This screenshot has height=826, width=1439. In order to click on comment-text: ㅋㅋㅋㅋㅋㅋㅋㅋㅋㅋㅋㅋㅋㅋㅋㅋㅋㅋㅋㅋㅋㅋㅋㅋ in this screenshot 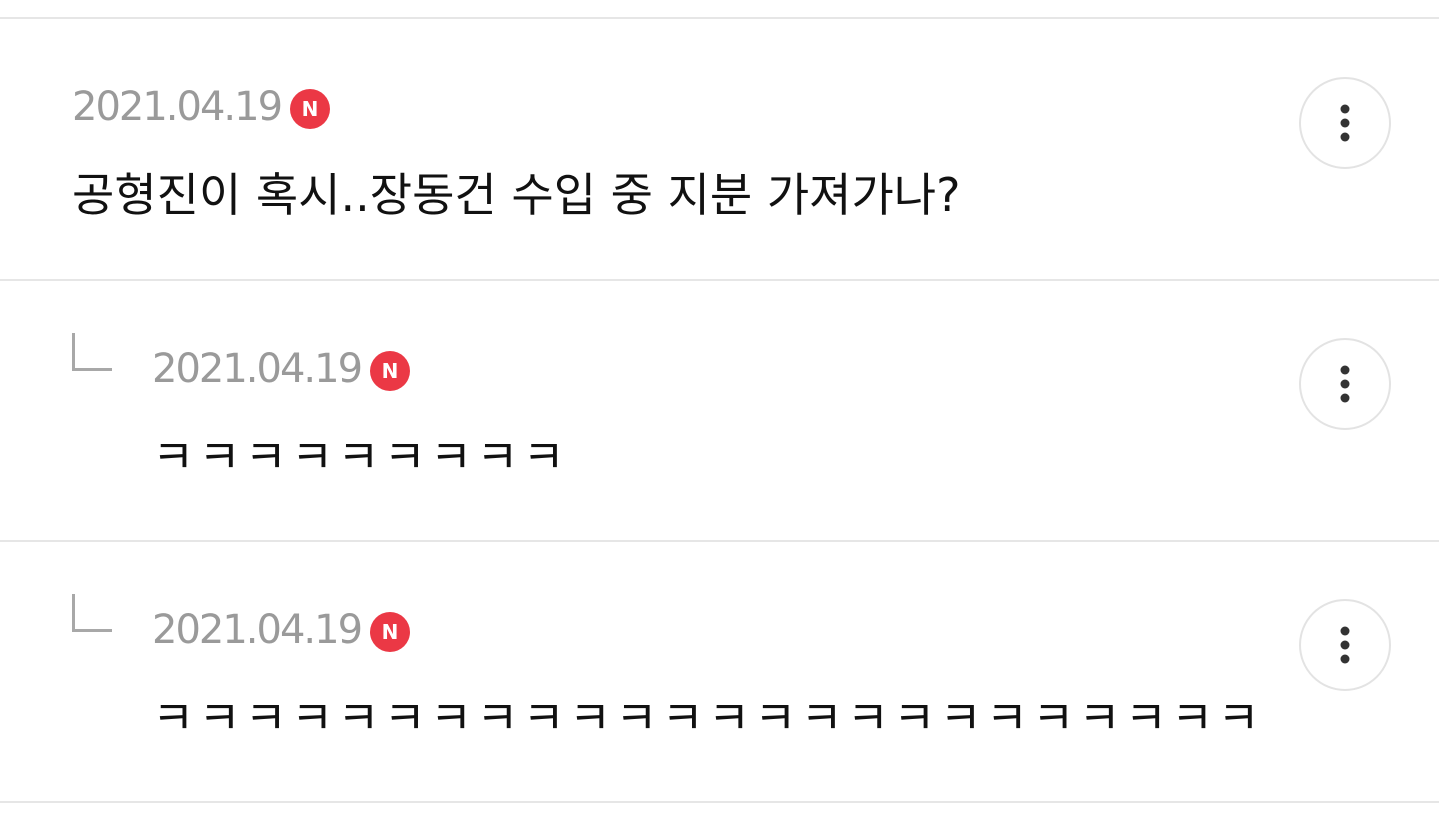, I will do `click(708, 718)`.